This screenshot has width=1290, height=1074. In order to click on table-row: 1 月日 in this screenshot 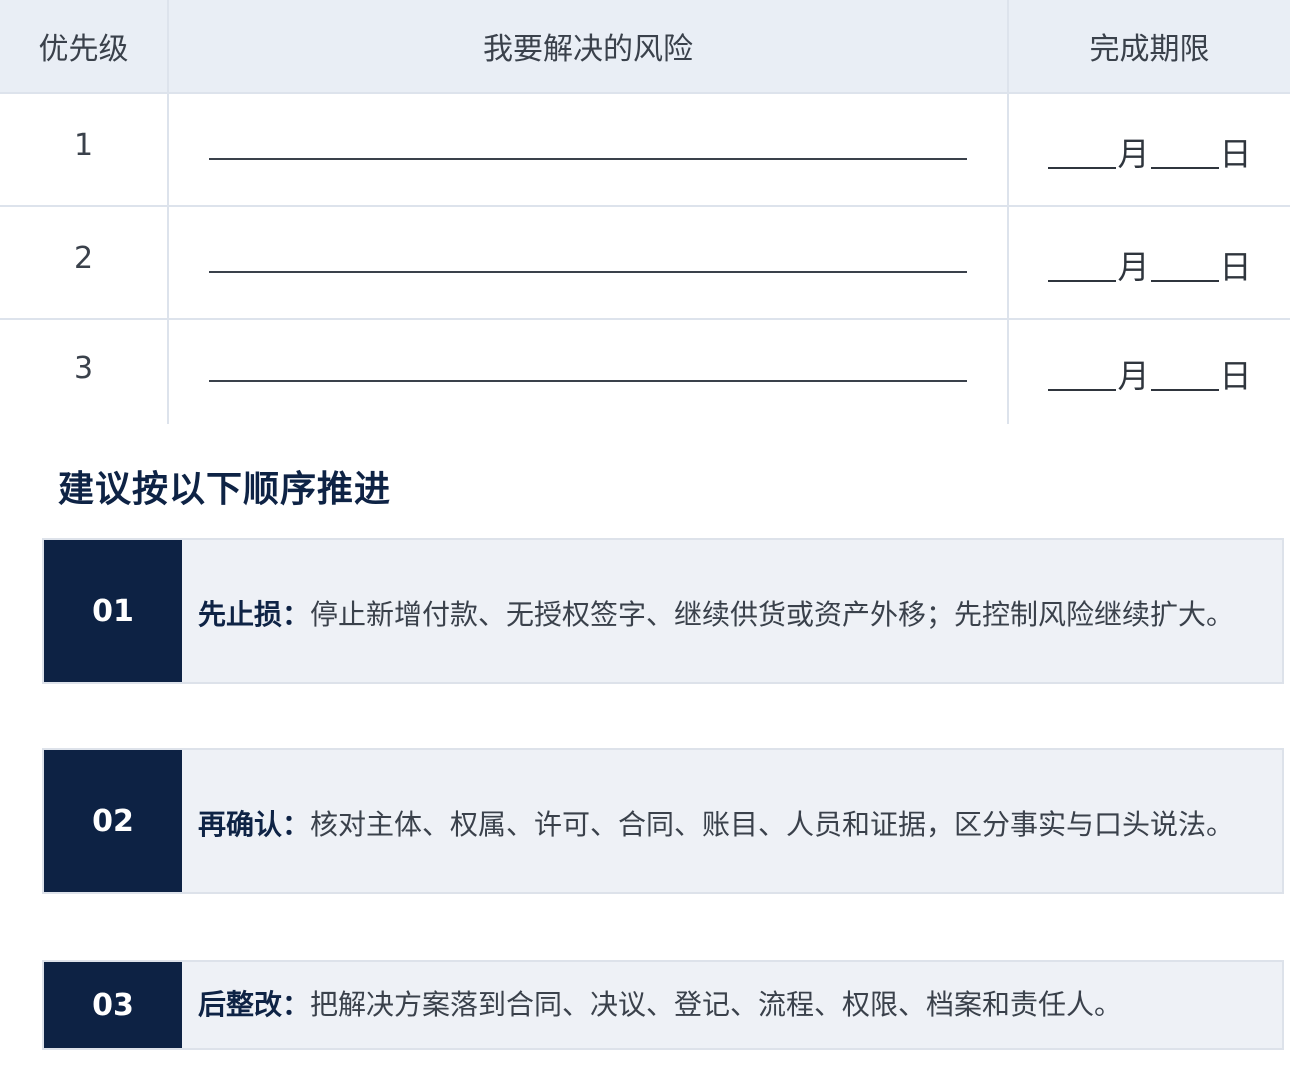, I will do `click(645, 150)`.